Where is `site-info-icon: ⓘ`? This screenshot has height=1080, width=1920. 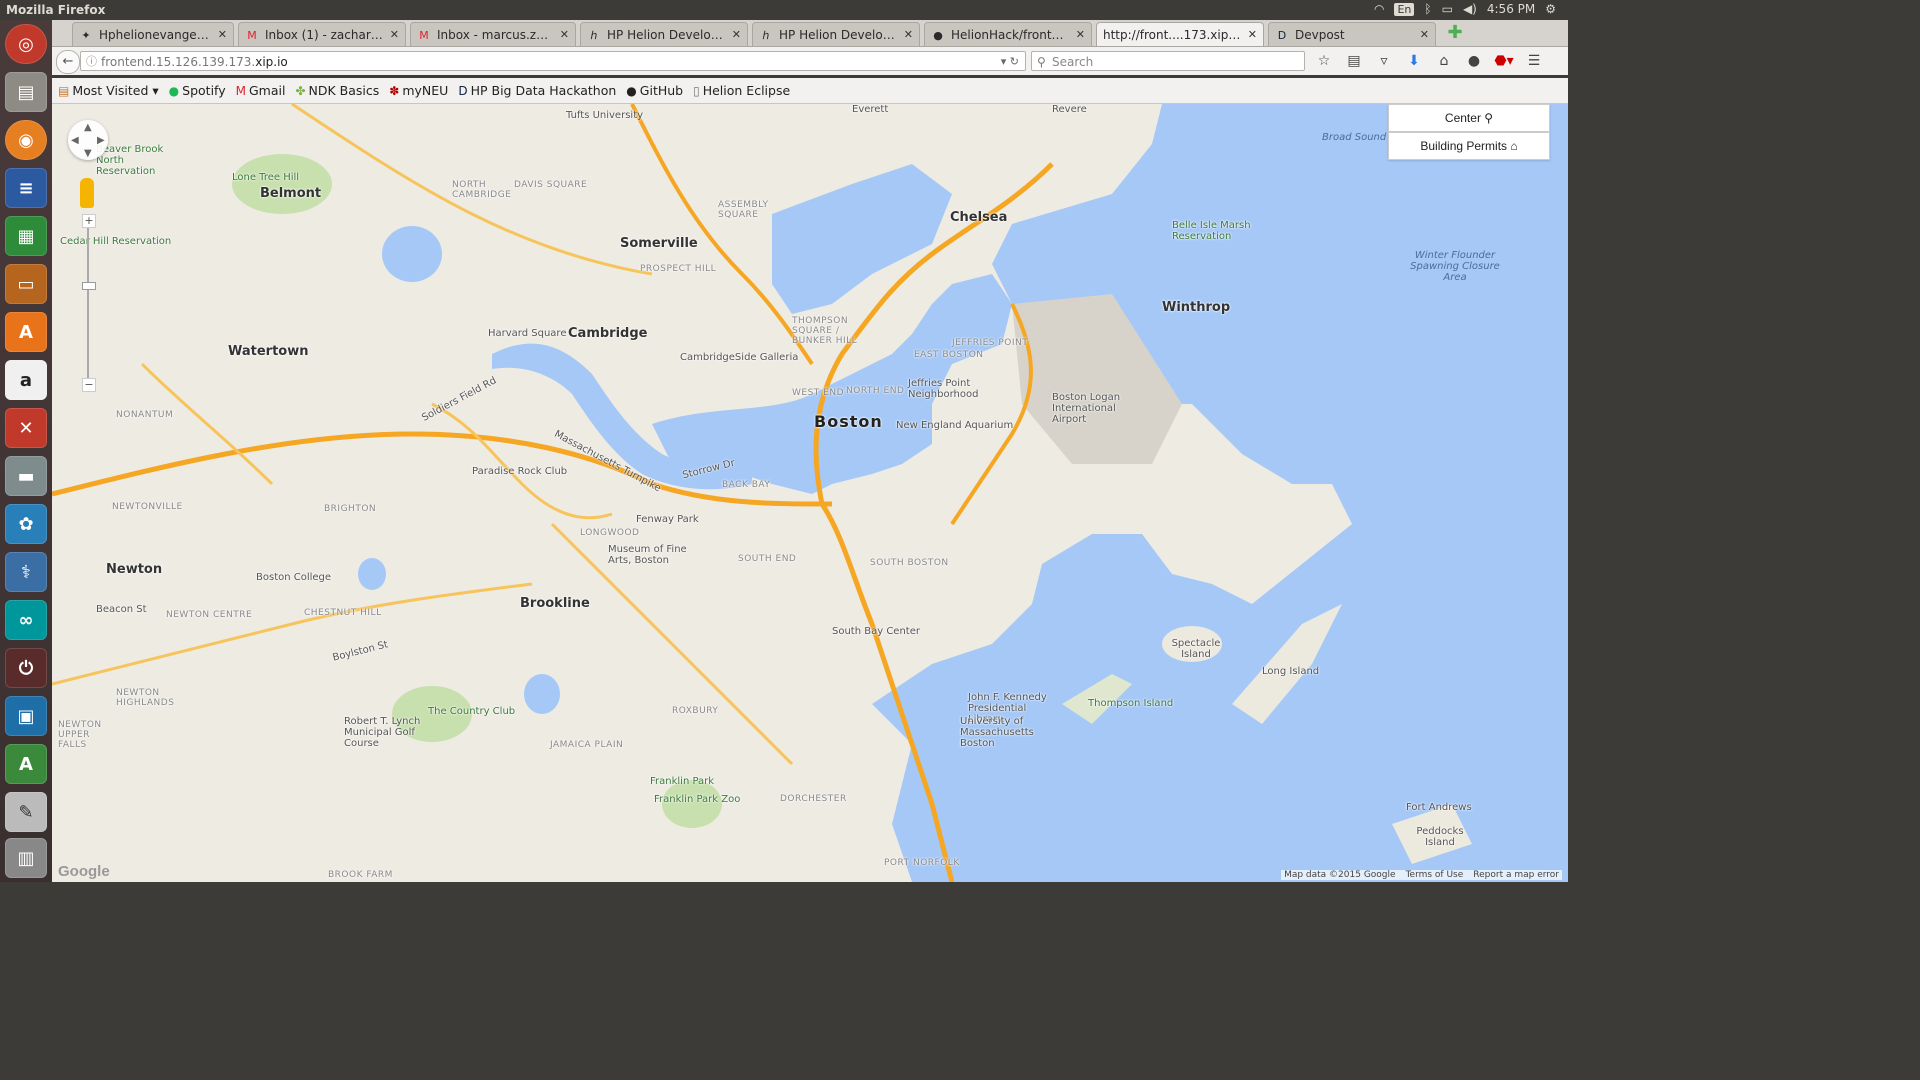
site-info-icon: ⓘ is located at coordinates (91, 62).